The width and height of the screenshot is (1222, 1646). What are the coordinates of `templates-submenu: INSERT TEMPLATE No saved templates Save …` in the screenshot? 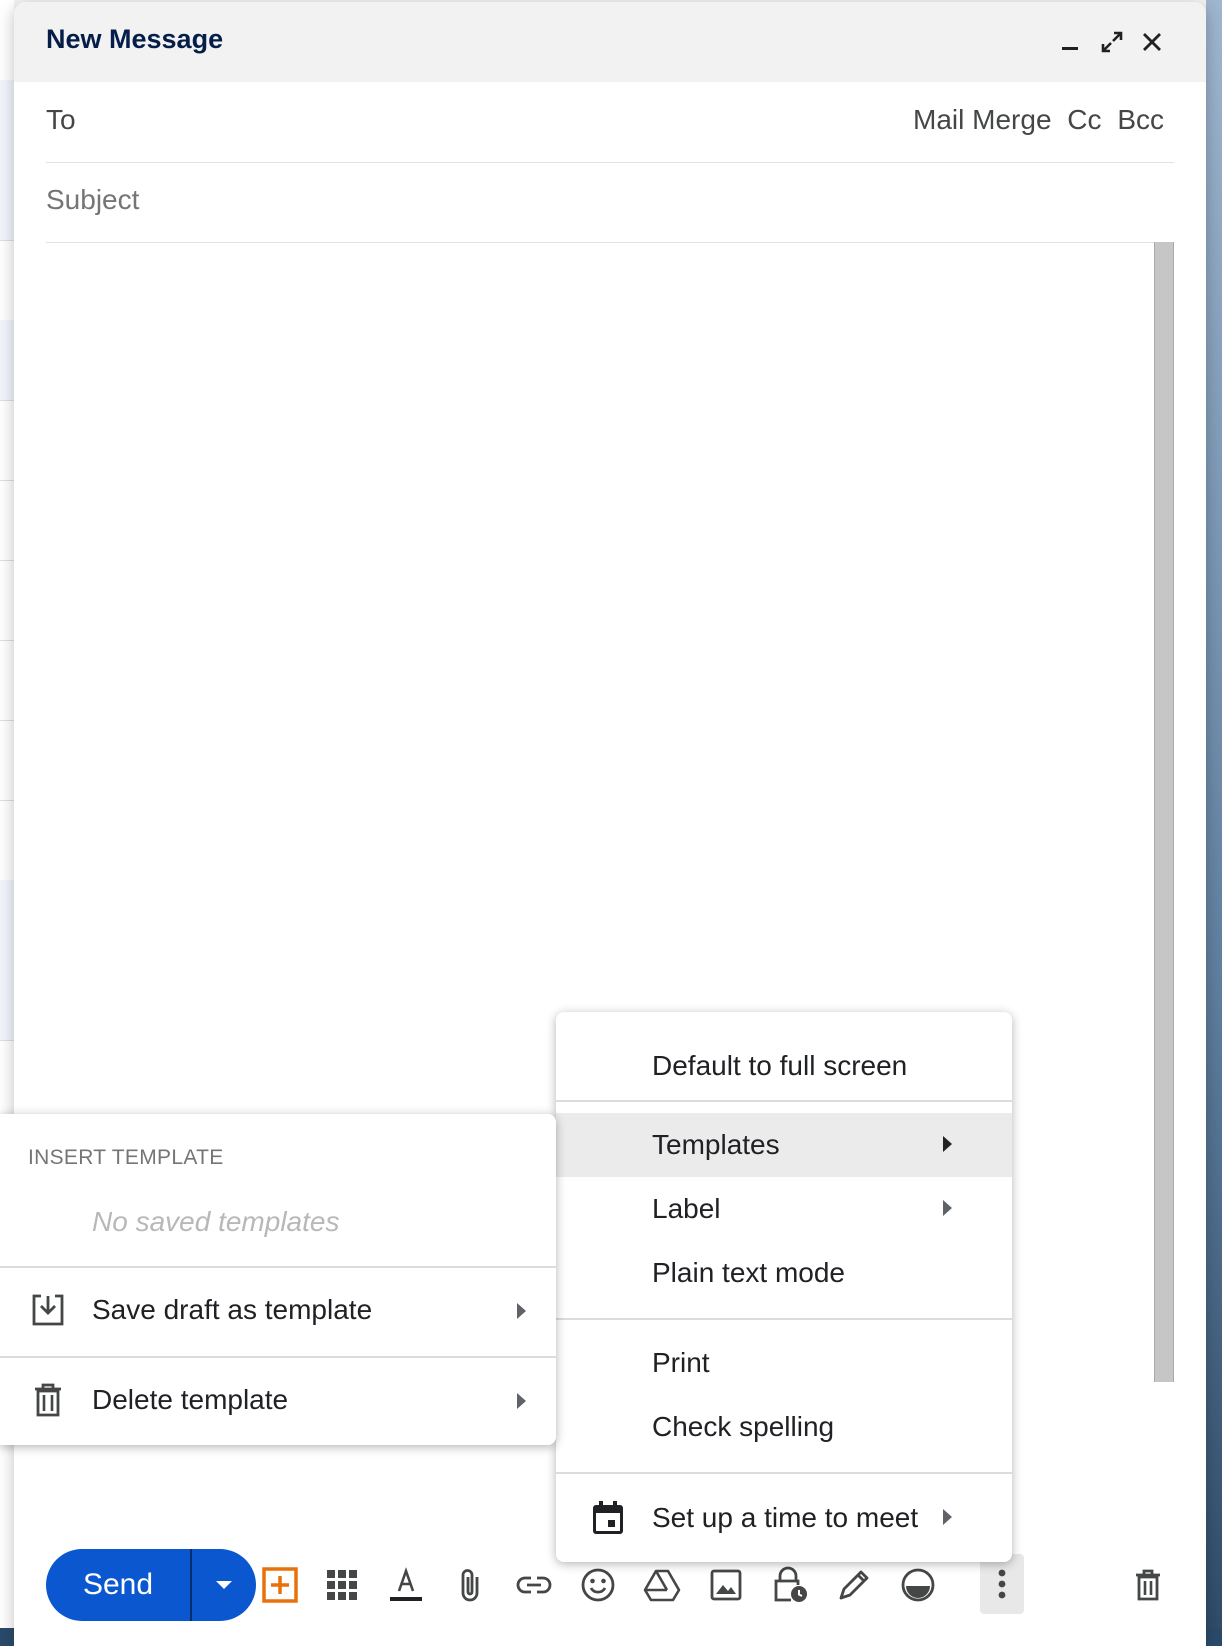 It's located at (278, 1279).